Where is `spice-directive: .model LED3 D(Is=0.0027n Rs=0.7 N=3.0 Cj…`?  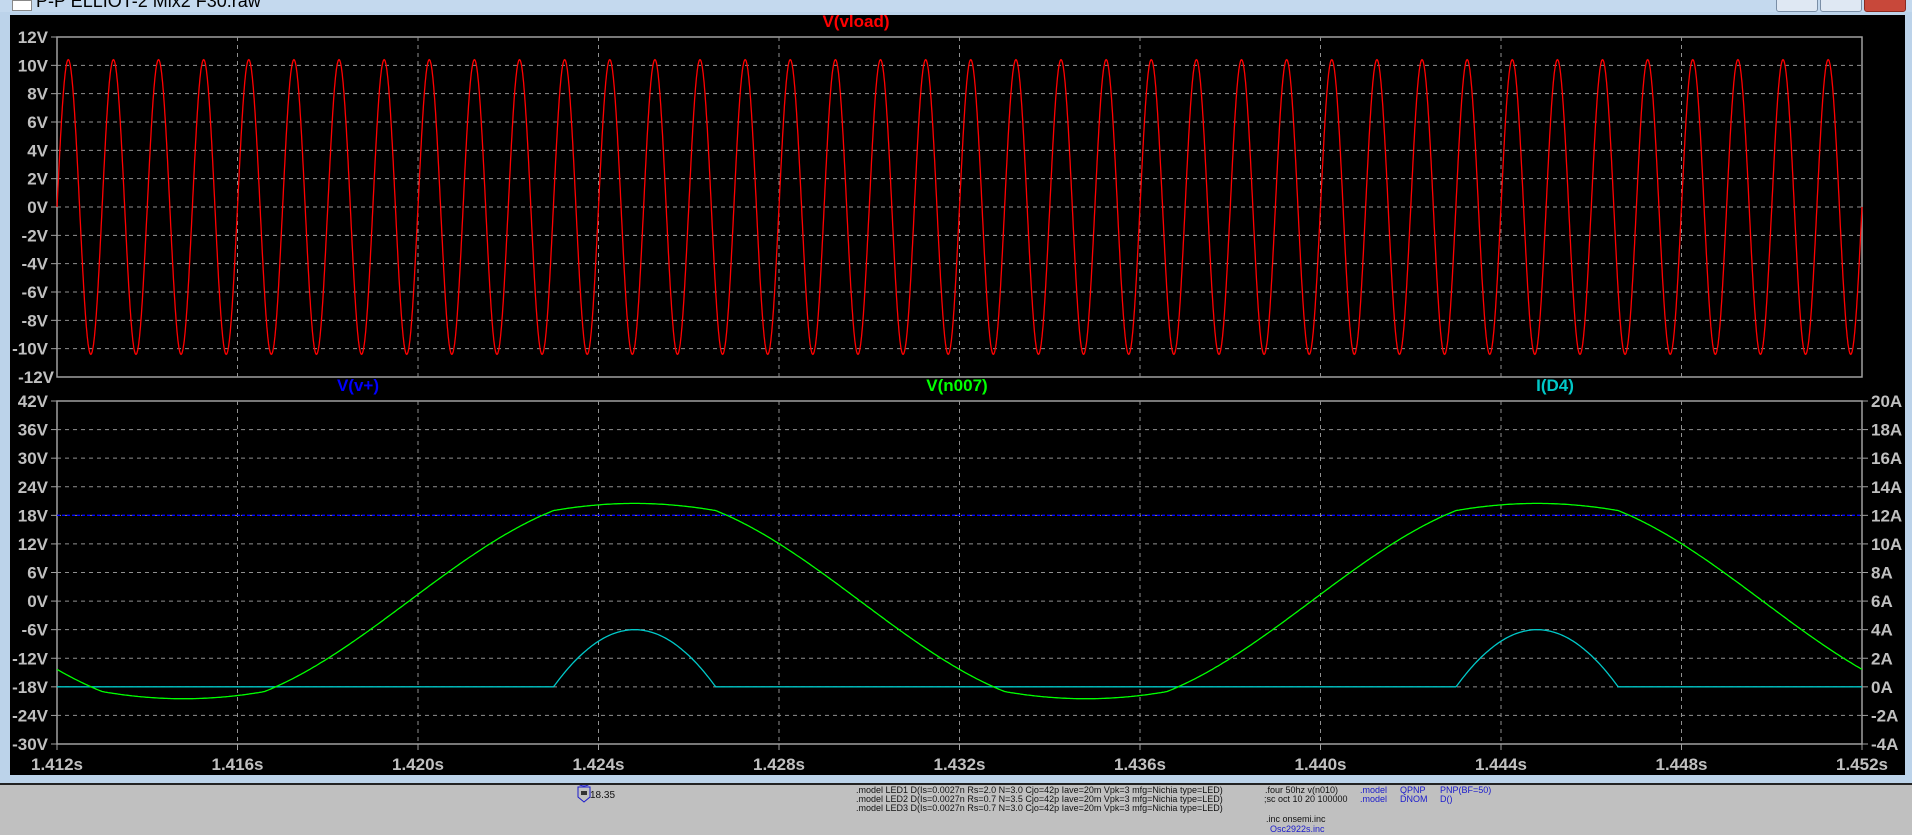 spice-directive: .model LED3 D(Is=0.0027n Rs=0.7 N=3.0 Cj… is located at coordinates (1039, 808).